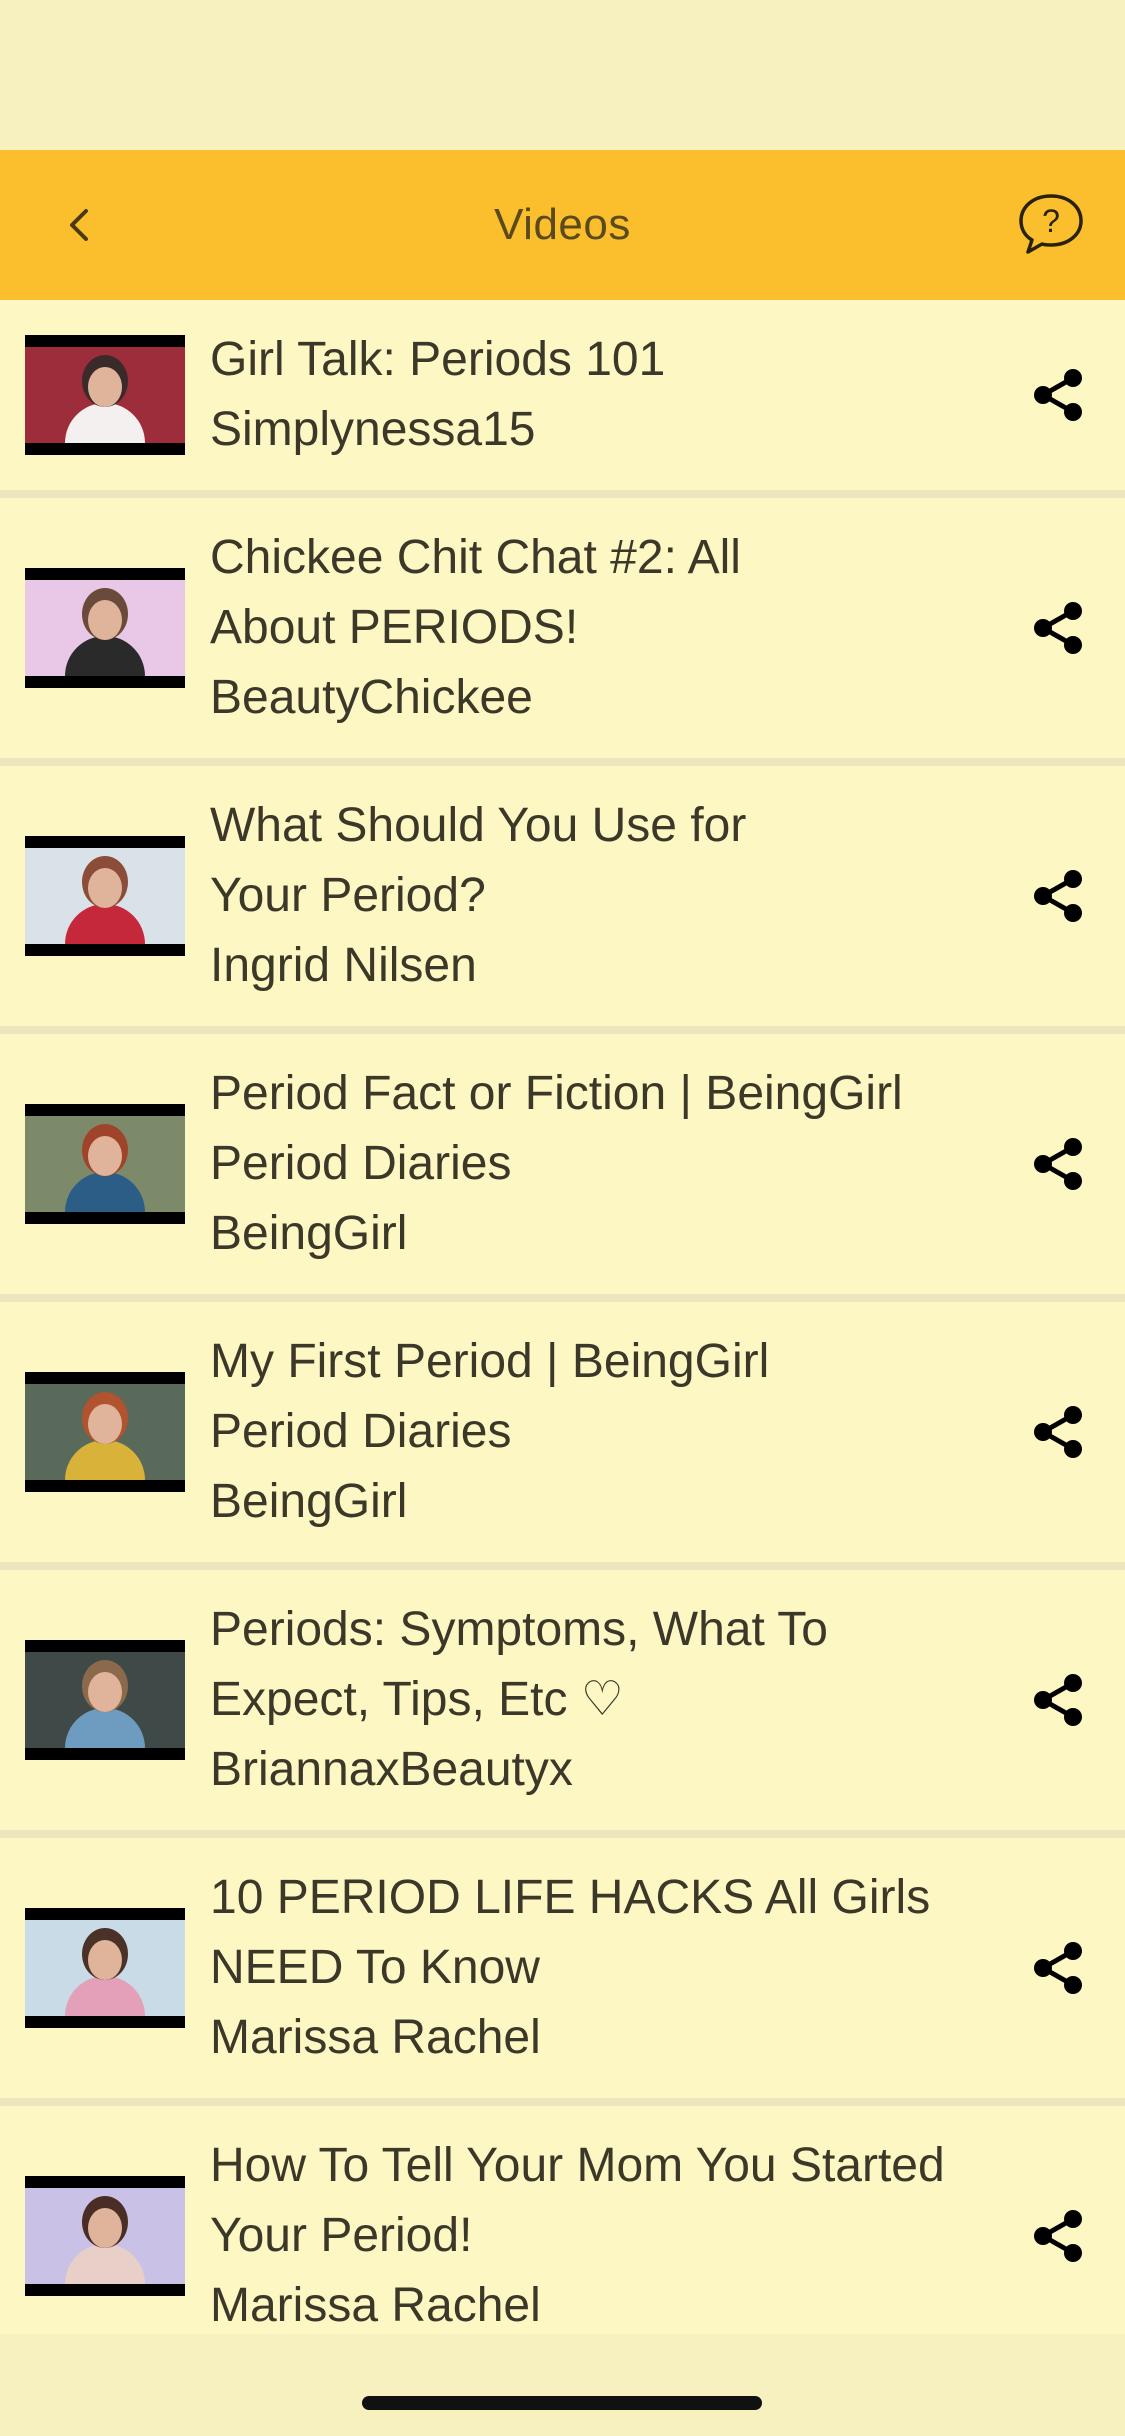 Image resolution: width=1125 pixels, height=2436 pixels. What do you see at coordinates (394, 627) in the screenshot?
I see `video-title-line: About PERIODS!` at bounding box center [394, 627].